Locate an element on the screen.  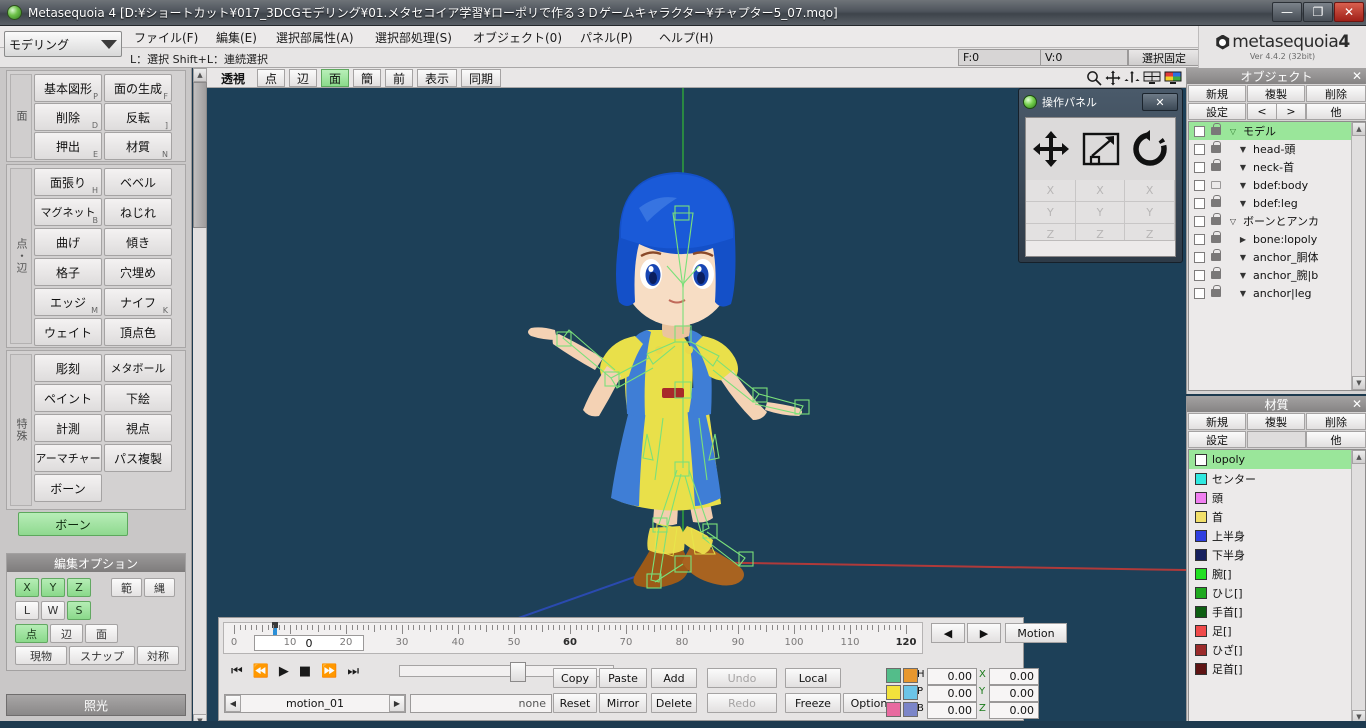
mode-dropdown: モデリング is located at coordinates (63, 44).